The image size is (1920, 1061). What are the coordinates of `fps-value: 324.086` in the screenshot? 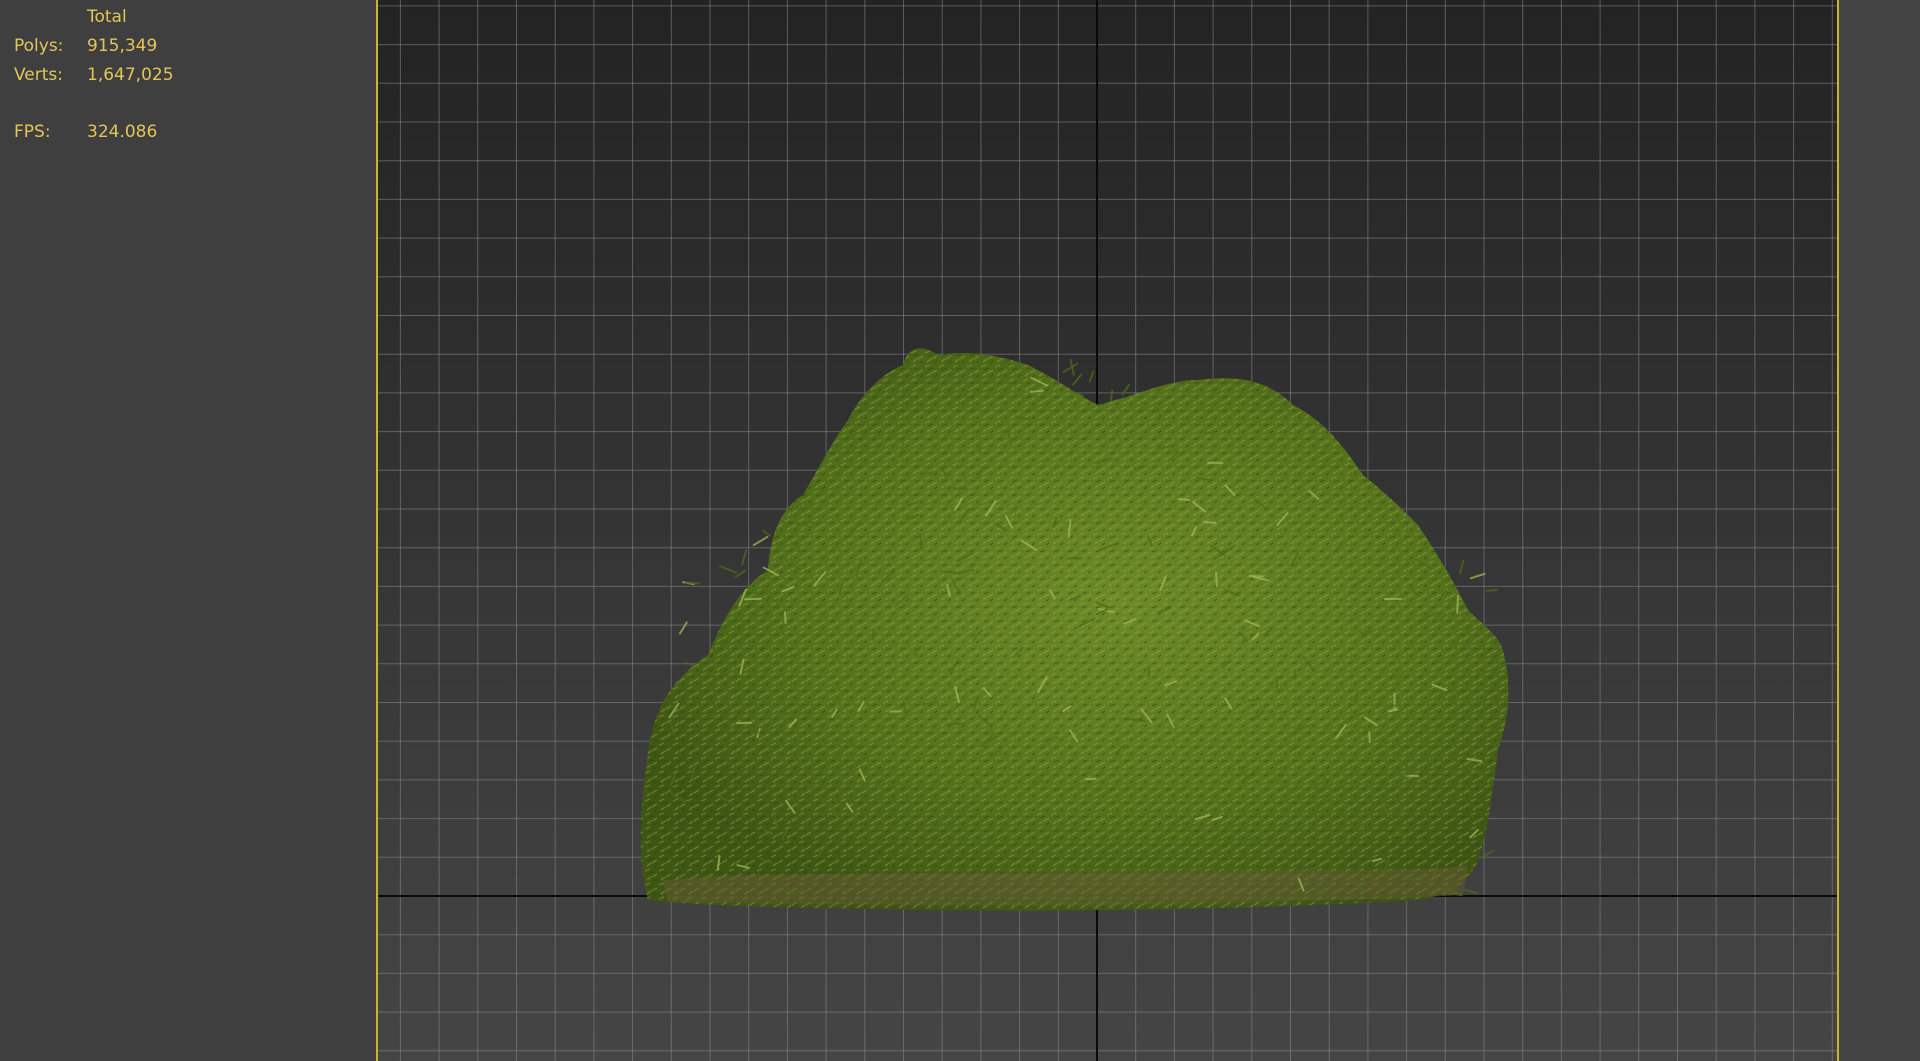 It's located at (122, 132).